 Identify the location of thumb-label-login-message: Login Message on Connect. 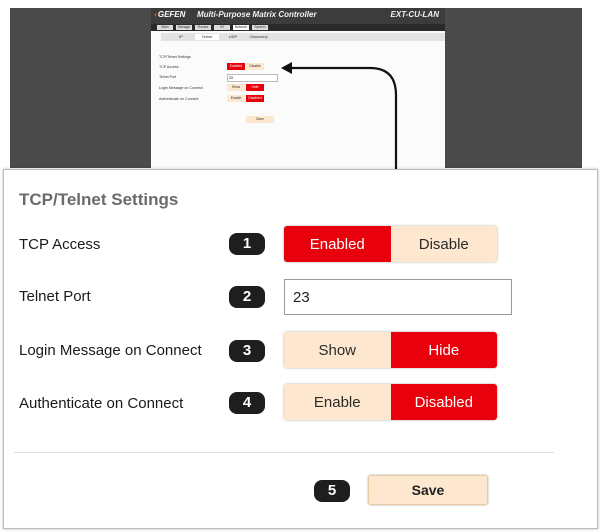
(181, 88).